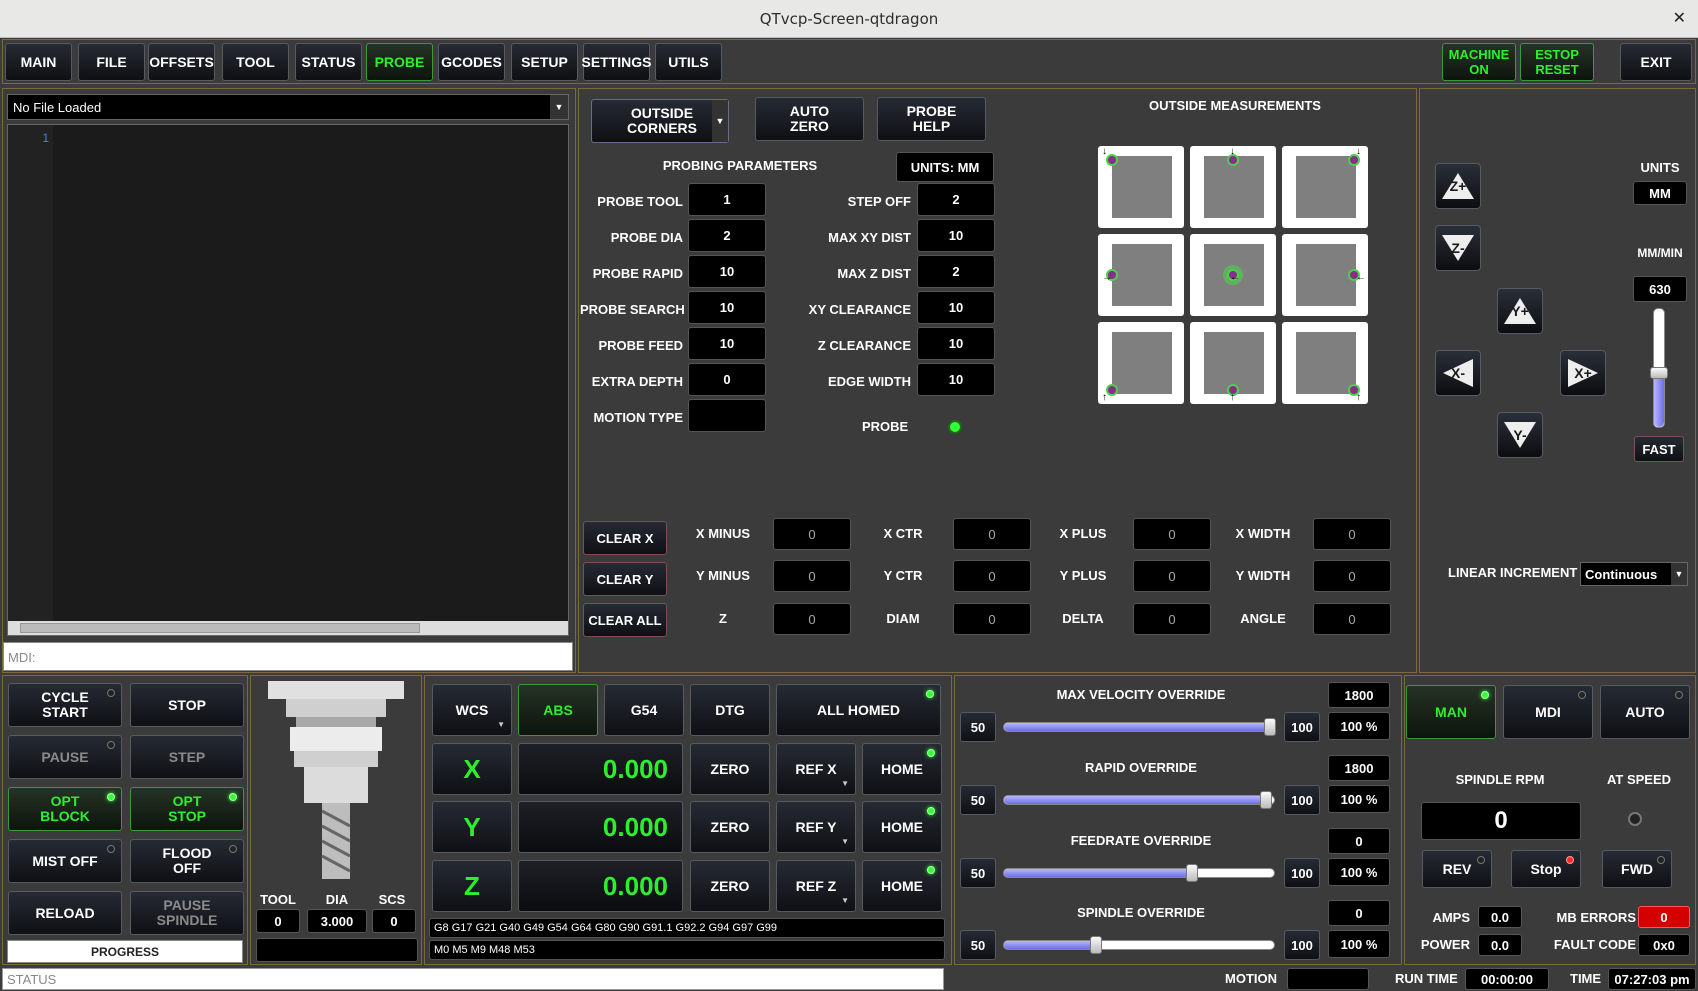  What do you see at coordinates (1458, 248) in the screenshot?
I see `jog-z-minus-button: Z-` at bounding box center [1458, 248].